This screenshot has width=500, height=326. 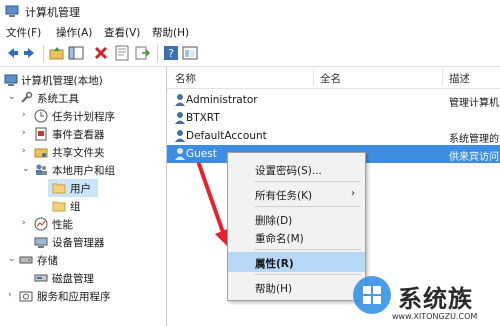 What do you see at coordinates (41, 116) in the screenshot?
I see `clock-icon` at bounding box center [41, 116].